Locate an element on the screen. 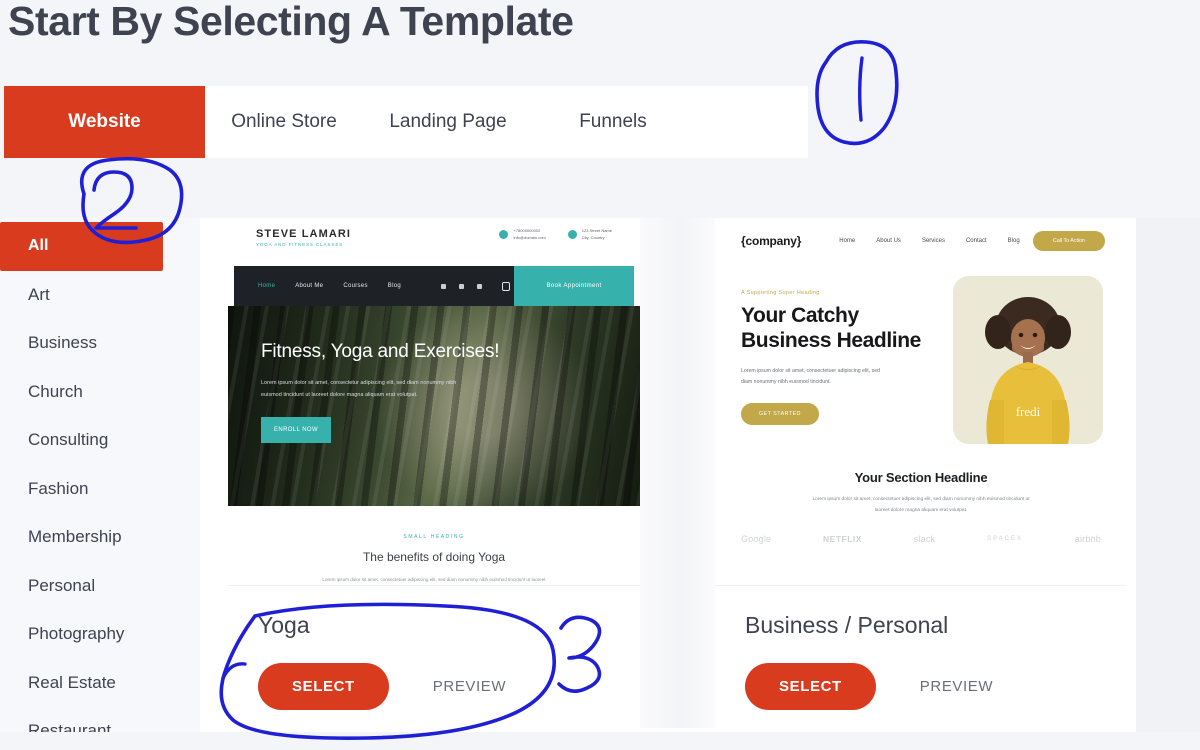 The image size is (1200, 750). tab-landing-page-label: Landing Page is located at coordinates (448, 121).